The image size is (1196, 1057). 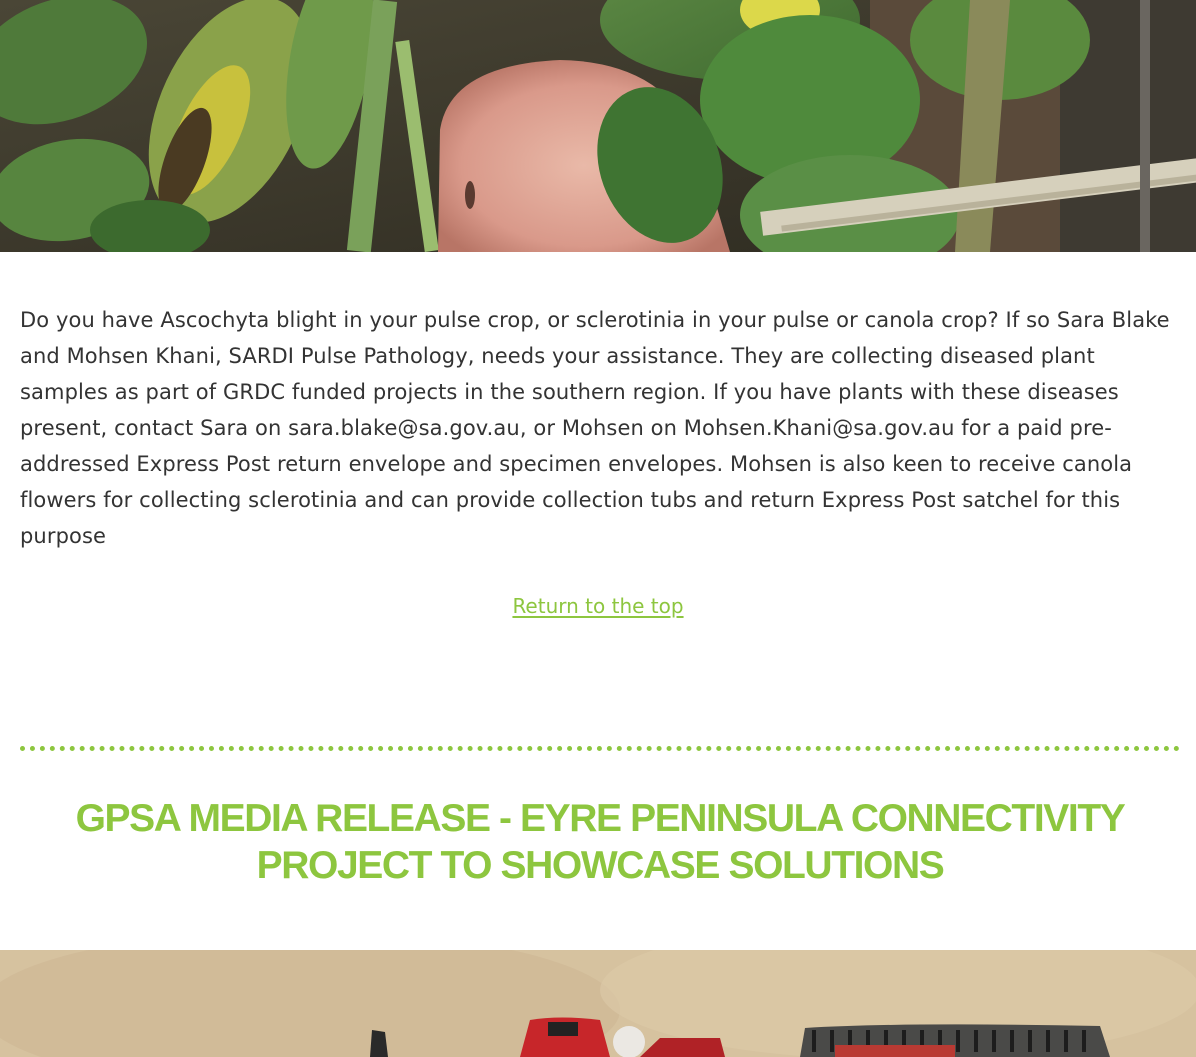 I want to click on return-link-container: Return to the top, so click(x=598, y=606).